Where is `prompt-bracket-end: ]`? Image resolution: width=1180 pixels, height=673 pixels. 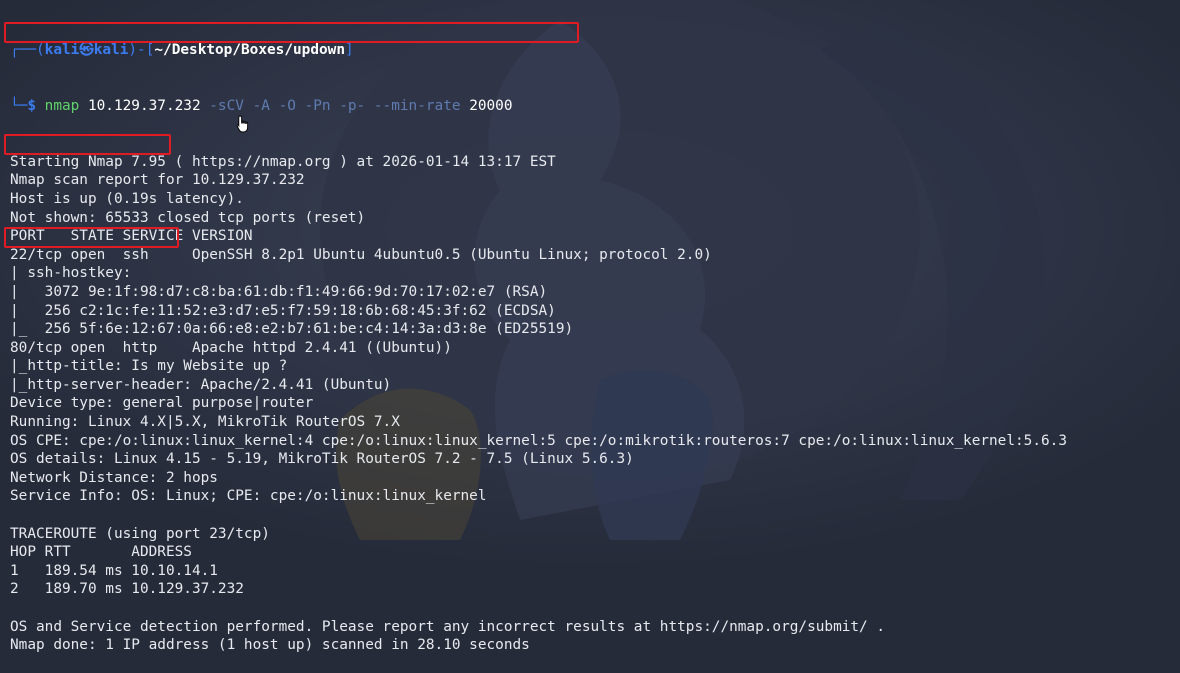 prompt-bracket-end: ] is located at coordinates (349, 50).